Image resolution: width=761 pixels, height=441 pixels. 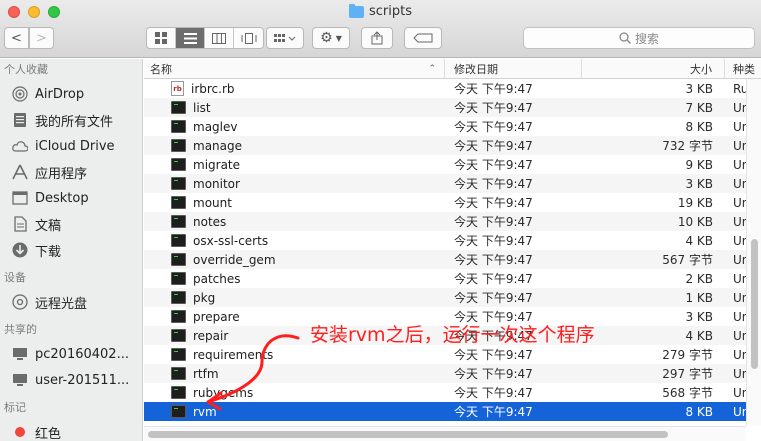 I want to click on desktop-icon, so click(x=20, y=198).